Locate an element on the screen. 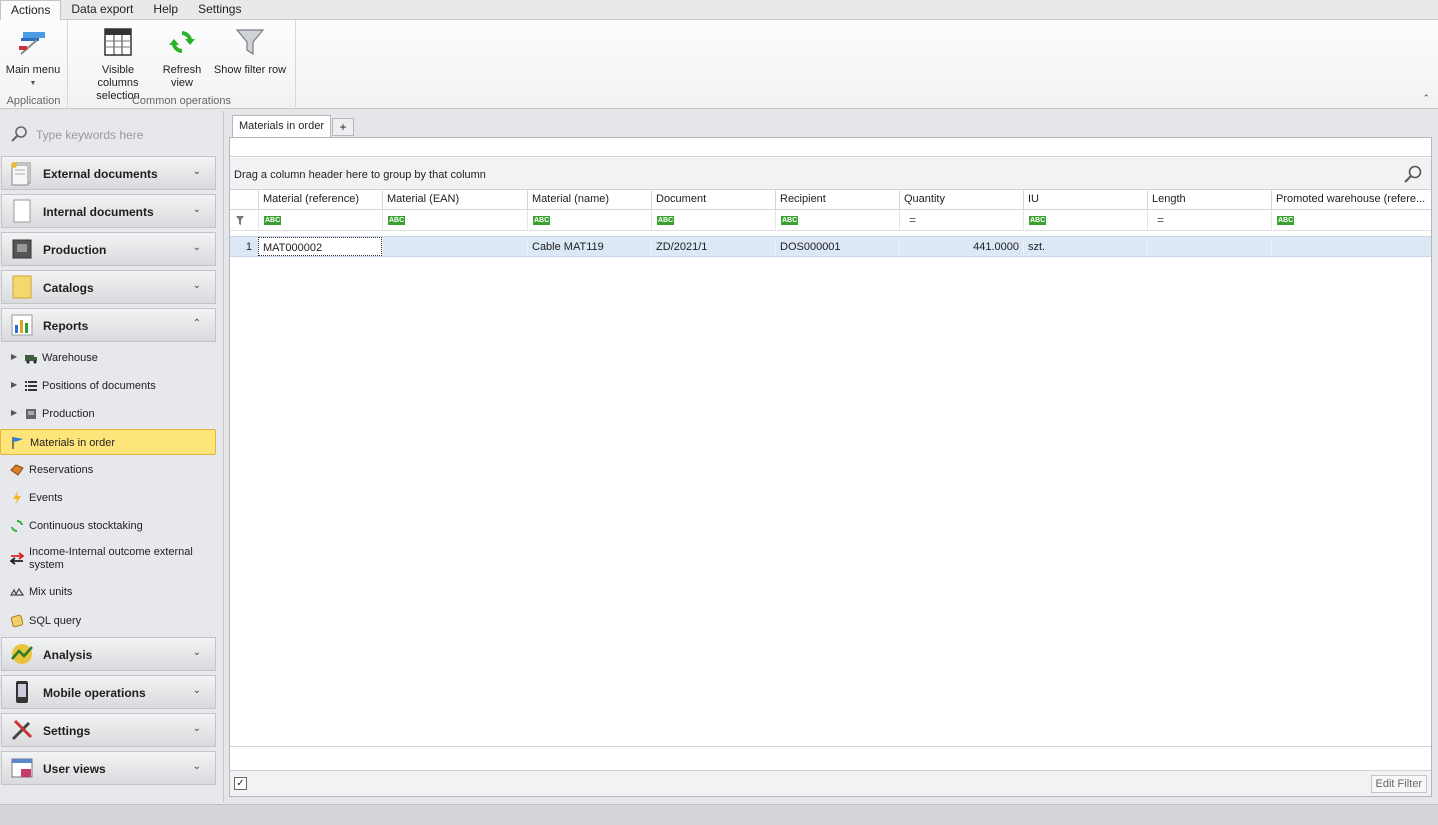 This screenshot has width=1438, height=825. column-header-document: Document is located at coordinates (713, 199).